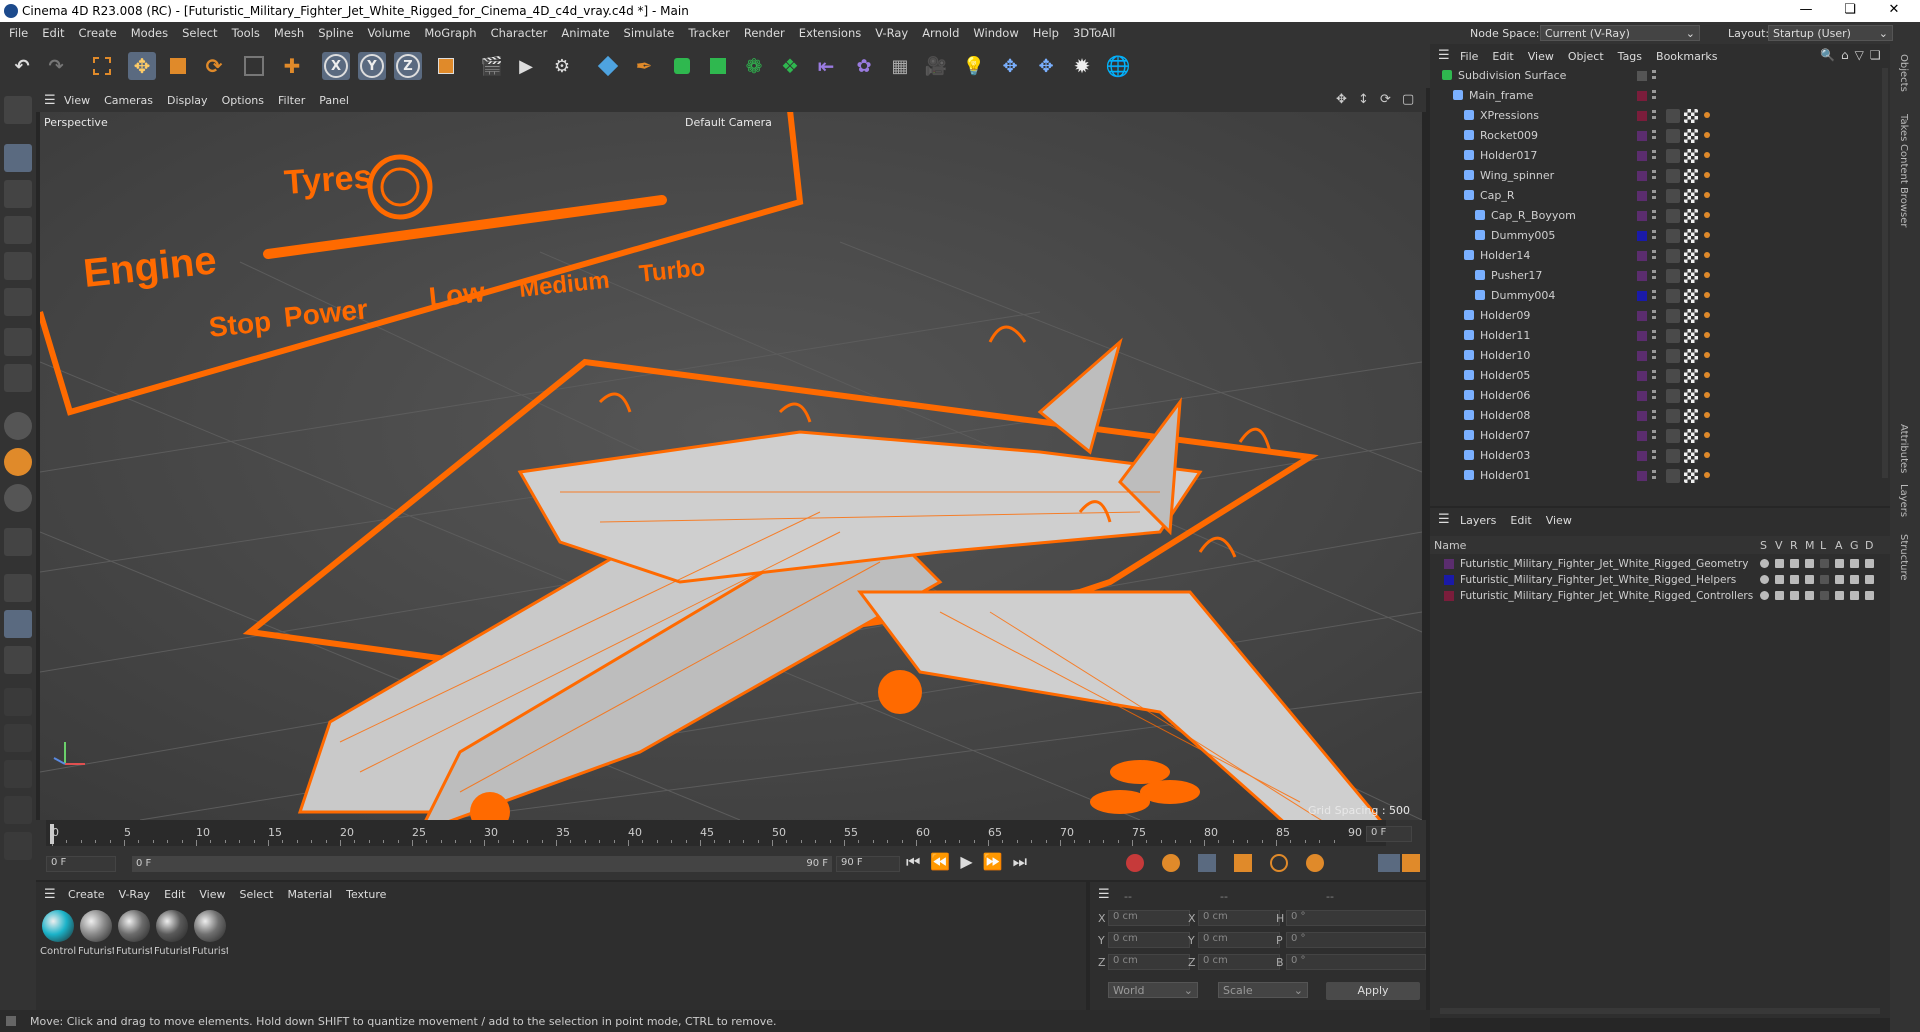 The height and width of the screenshot is (1032, 1920). What do you see at coordinates (98, 31) in the screenshot?
I see `menu-create: Create` at bounding box center [98, 31].